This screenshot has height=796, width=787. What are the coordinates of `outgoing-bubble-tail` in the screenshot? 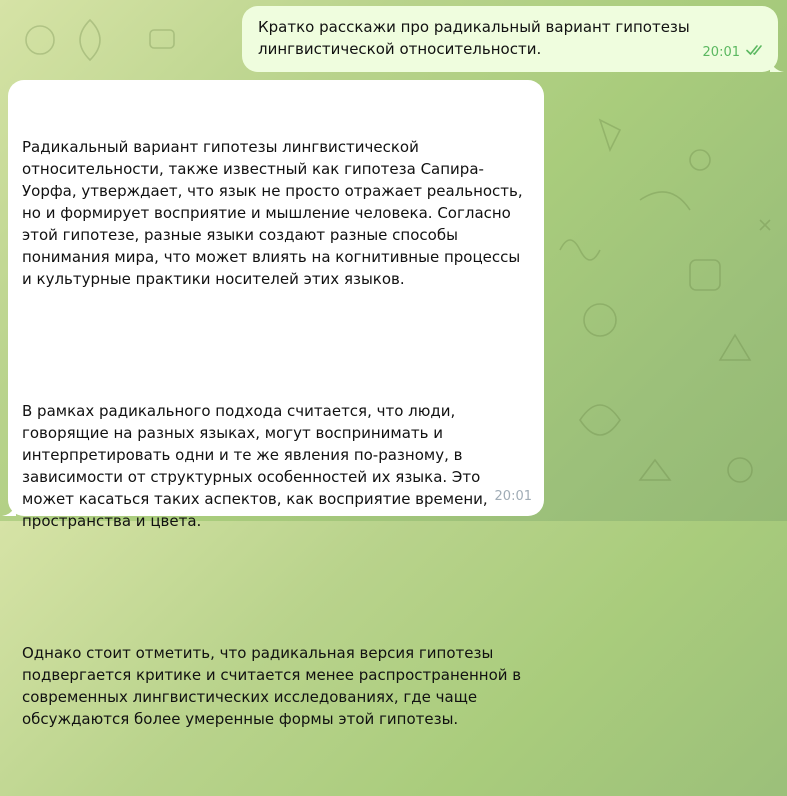 It's located at (777, 65).